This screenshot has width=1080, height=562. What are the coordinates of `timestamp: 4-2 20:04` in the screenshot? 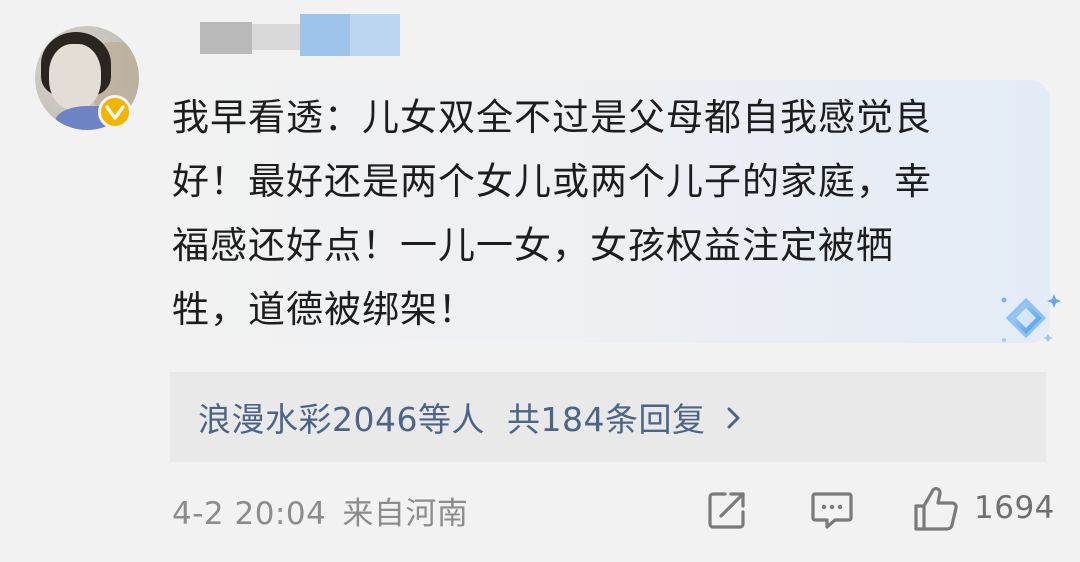 It's located at (249, 514).